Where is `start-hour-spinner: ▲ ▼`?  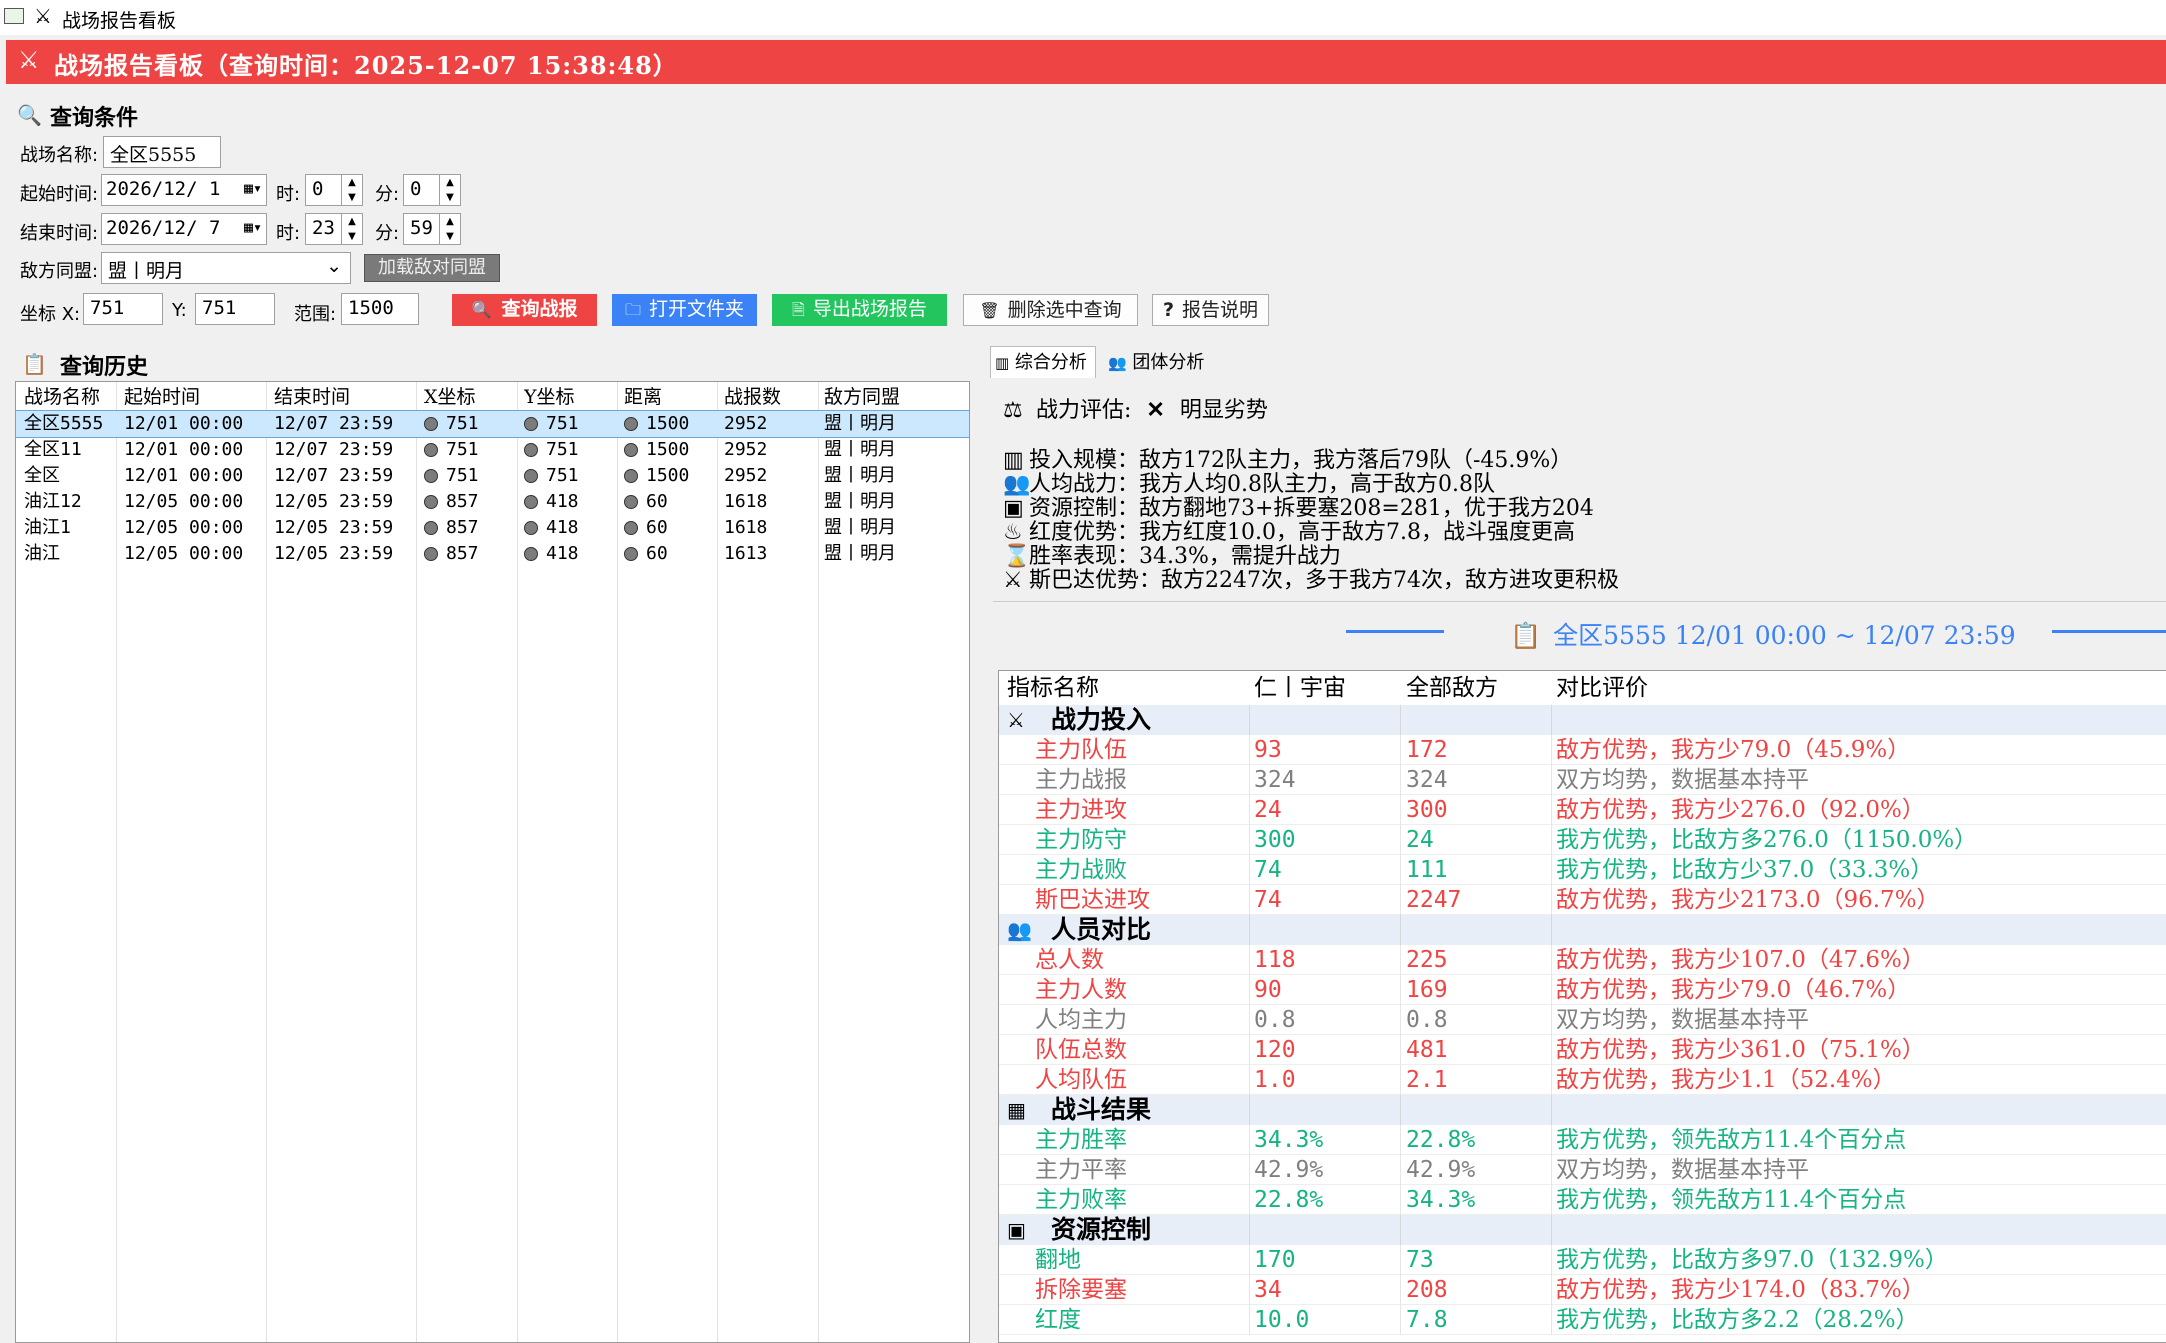 start-hour-spinner: ▲ ▼ is located at coordinates (352, 190).